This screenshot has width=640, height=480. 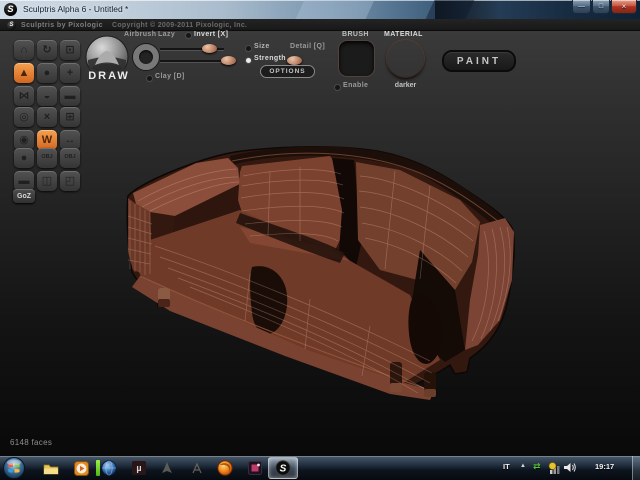 I want to click on browser-taskbar-button, so click(x=109, y=468).